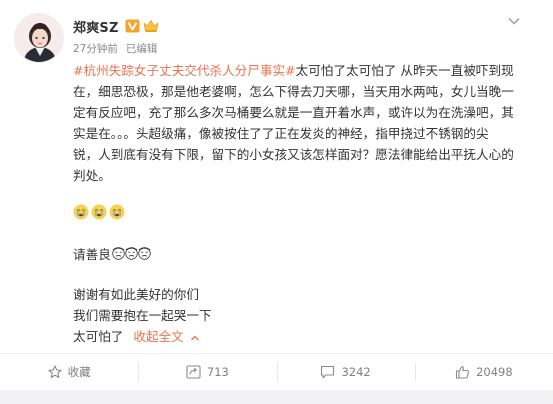 The width and height of the screenshot is (553, 404). Describe the element at coordinates (217, 372) in the screenshot. I see `repost-count: 713` at that location.